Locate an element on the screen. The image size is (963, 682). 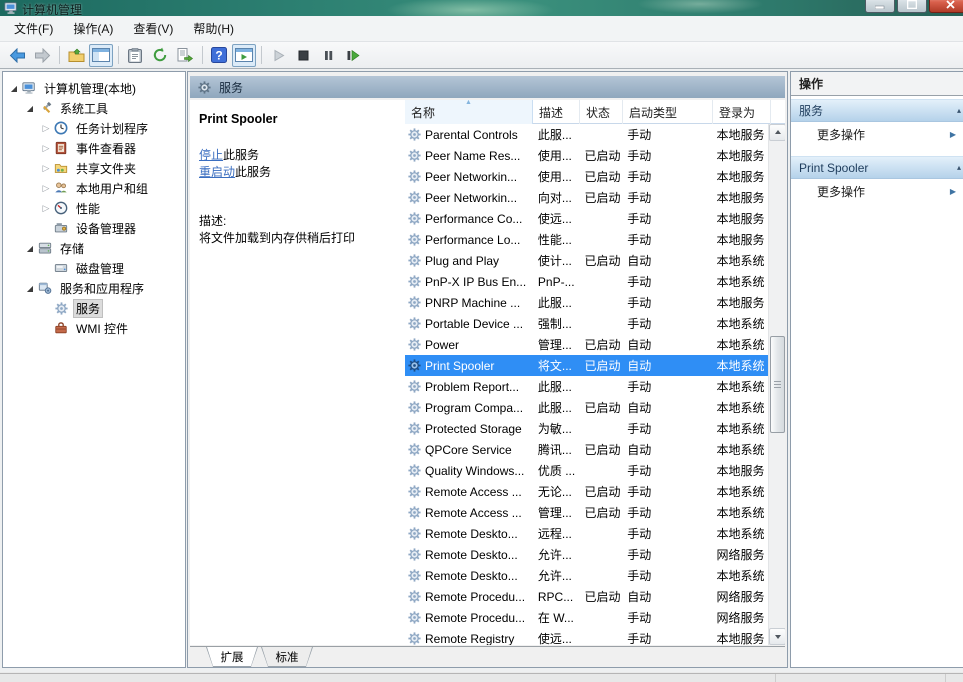
tree-item-device-manager: 设备管理器 is located at coordinates (94, 228).